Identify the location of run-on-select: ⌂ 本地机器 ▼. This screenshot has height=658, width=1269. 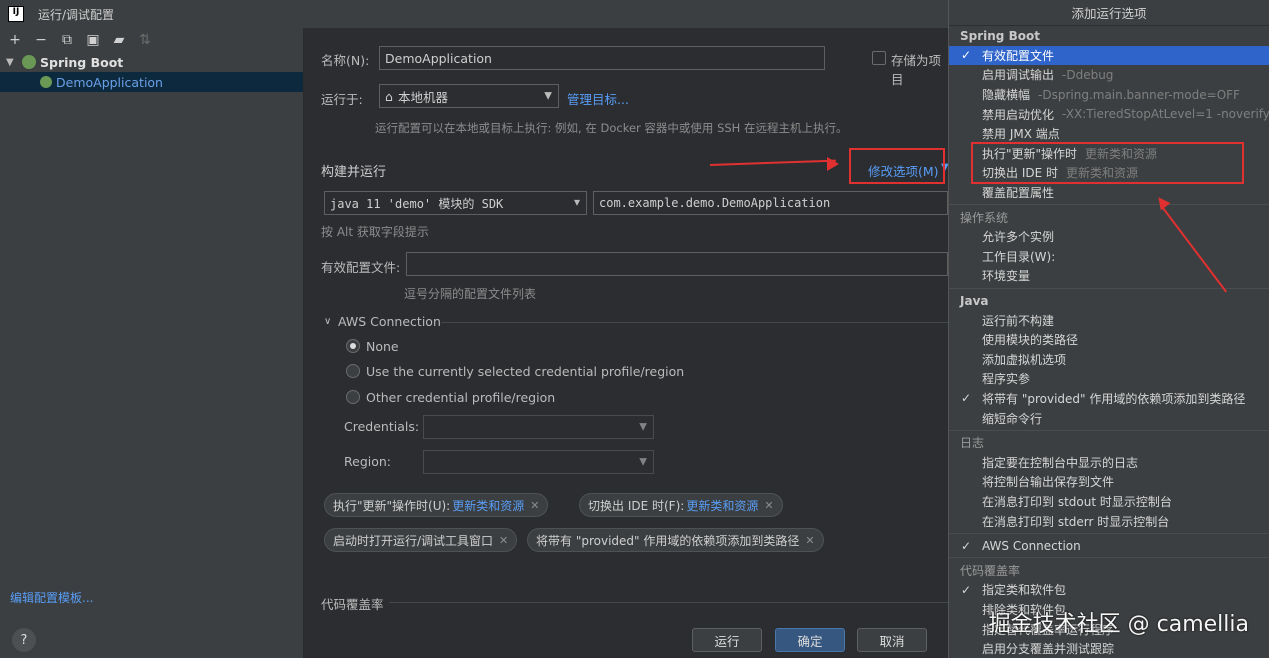
(469, 96).